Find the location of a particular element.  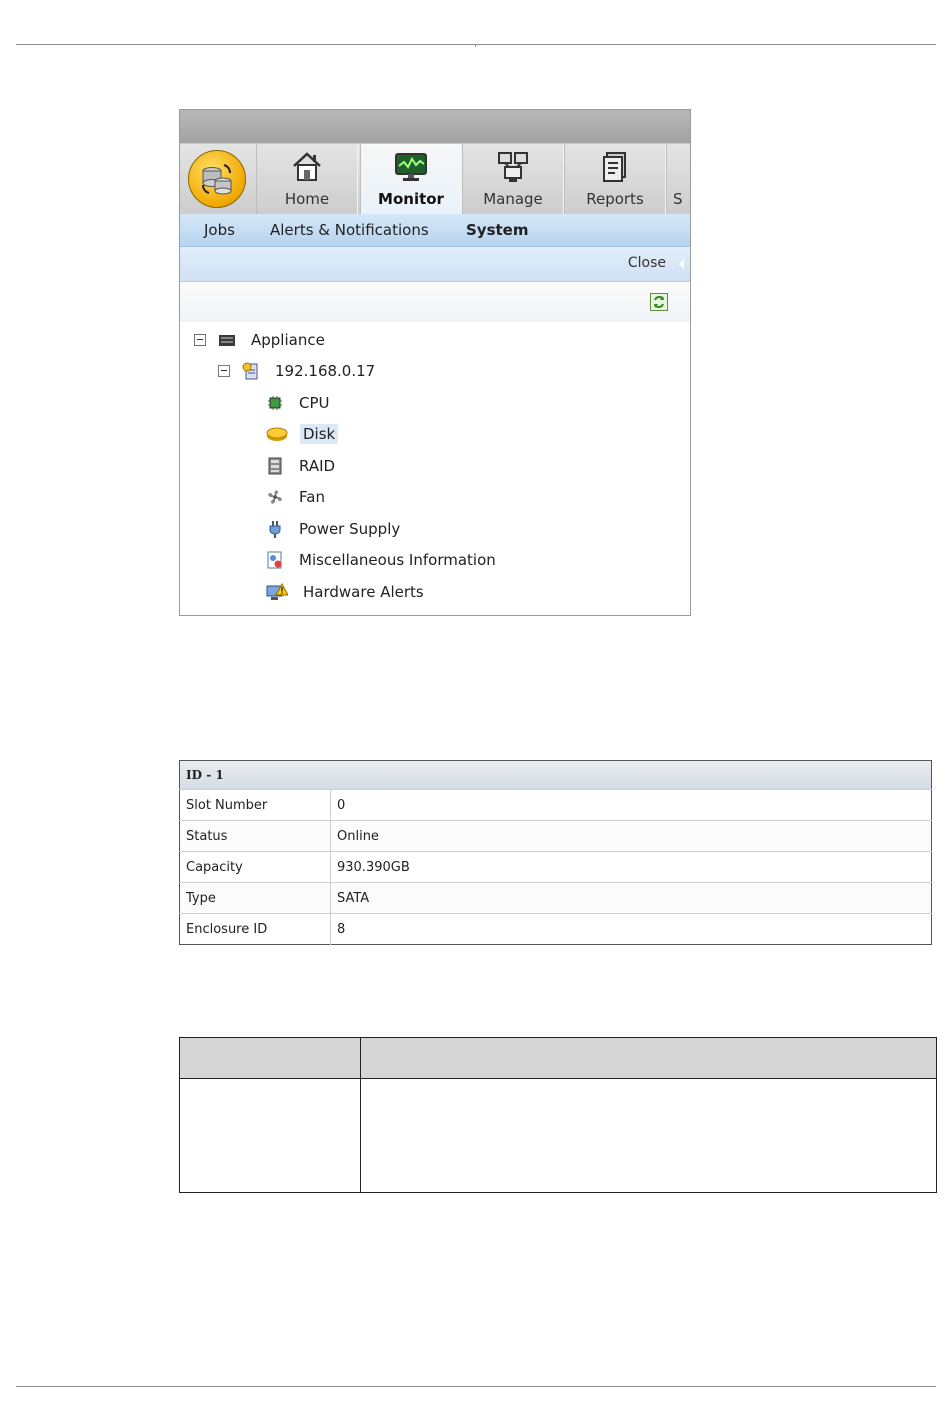

table-row: Slot Number 0 is located at coordinates (555, 805).